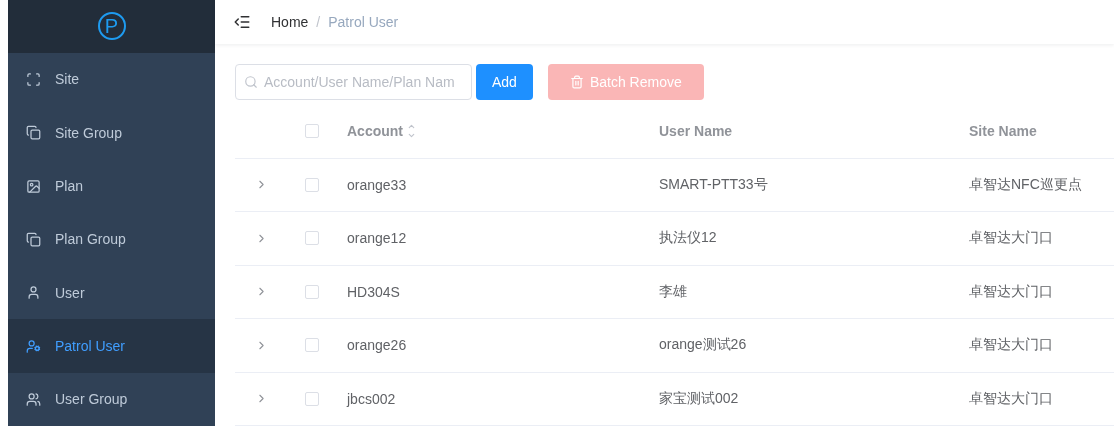  I want to click on sidebar-item-label: Site, so click(67, 79).